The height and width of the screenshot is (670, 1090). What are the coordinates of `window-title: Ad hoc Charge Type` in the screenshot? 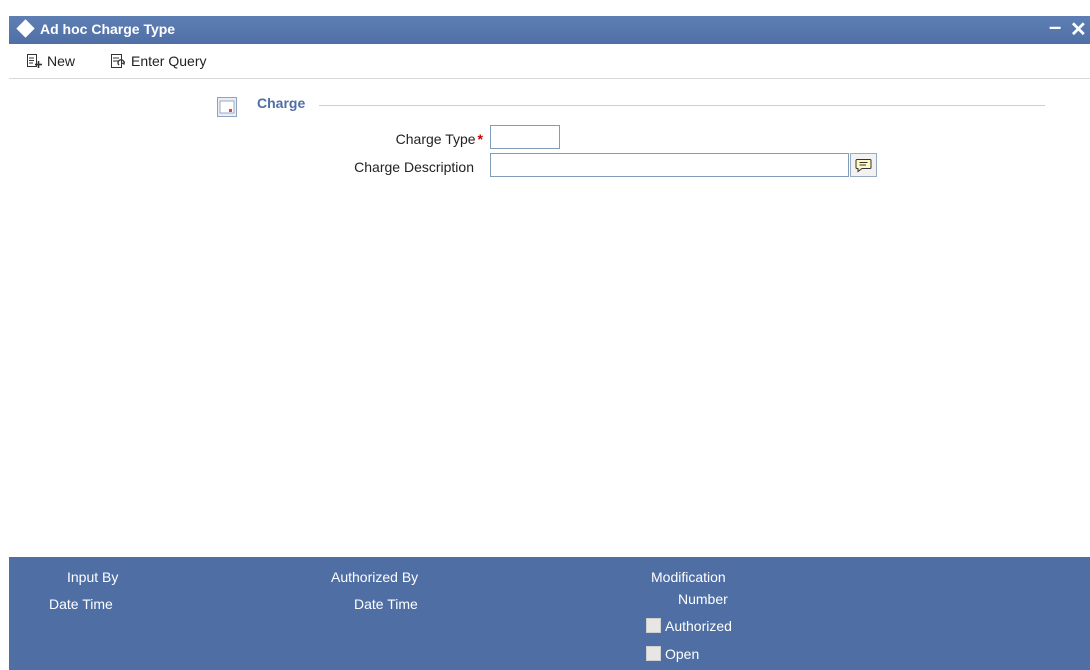 It's located at (108, 29).